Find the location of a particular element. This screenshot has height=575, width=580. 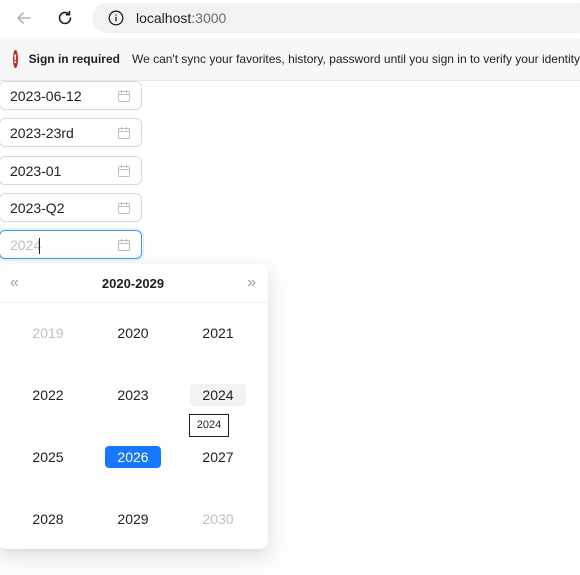

year-cell: 2025 is located at coordinates (48, 457).